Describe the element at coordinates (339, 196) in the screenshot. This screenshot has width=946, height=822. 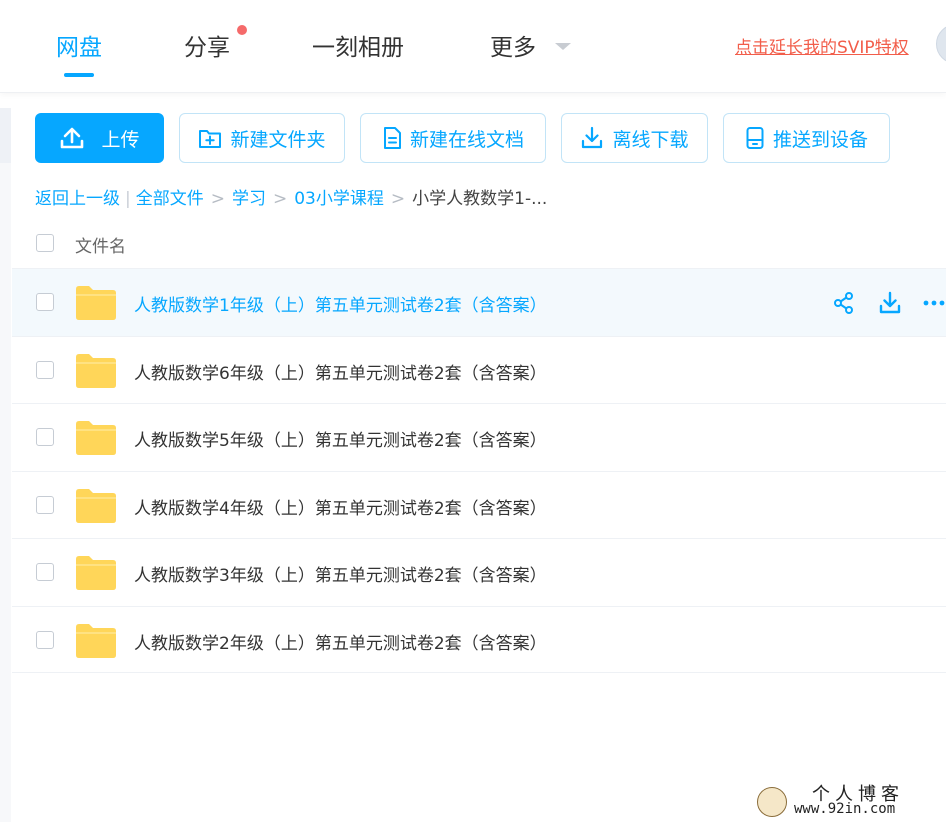
I see `breadcrumb-item-primary-courses: 03小学课程` at that location.